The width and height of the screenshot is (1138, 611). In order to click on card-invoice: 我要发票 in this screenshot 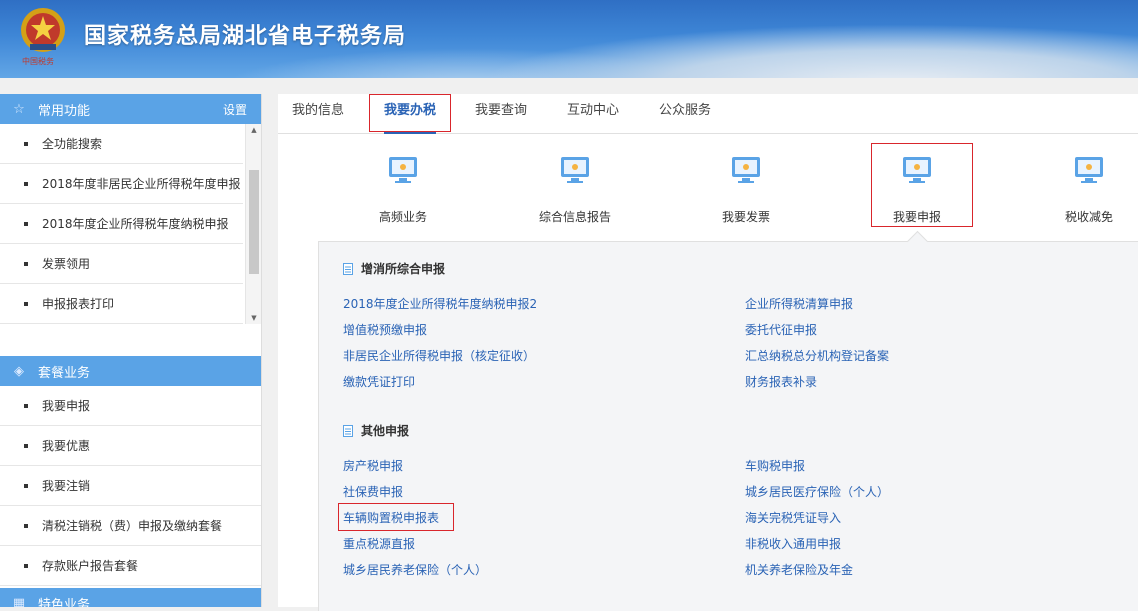, I will do `click(746, 186)`.